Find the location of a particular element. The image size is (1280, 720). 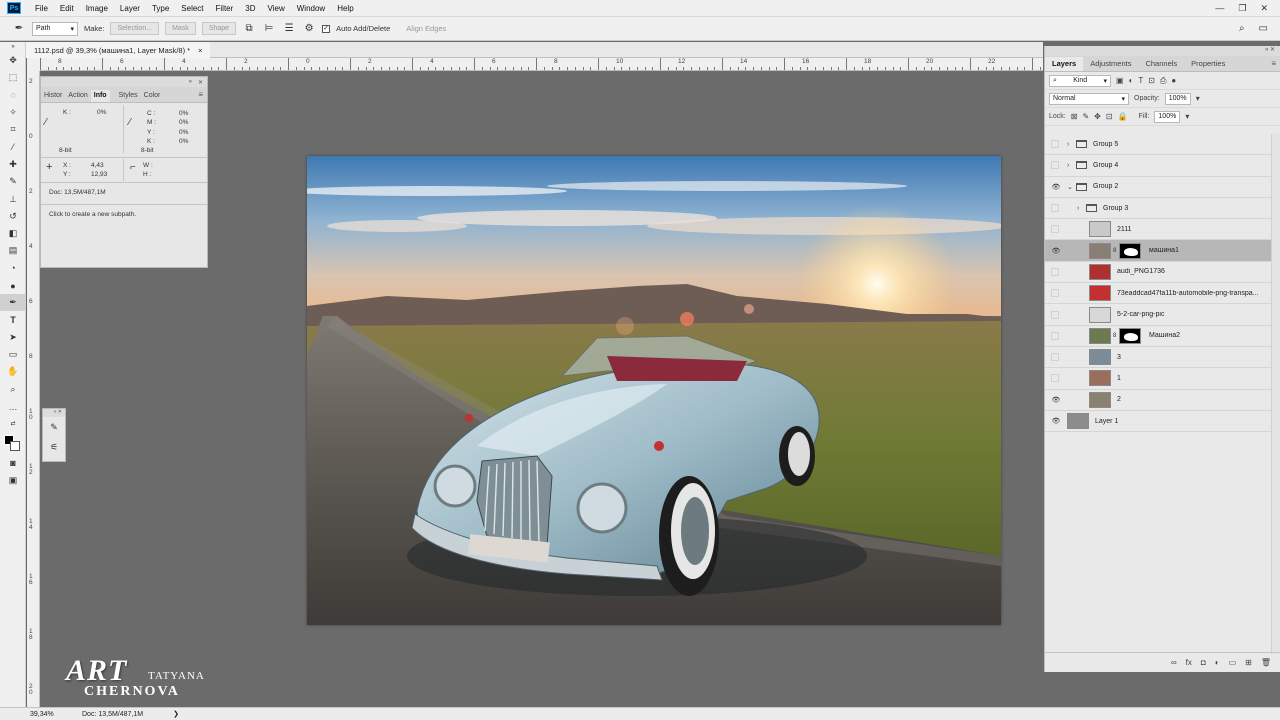

color-swatches is located at coordinates (13, 444).